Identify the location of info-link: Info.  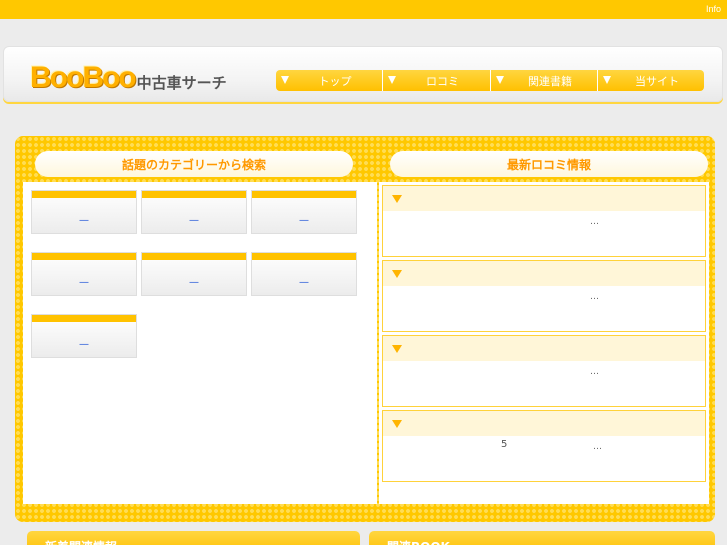
(713, 9).